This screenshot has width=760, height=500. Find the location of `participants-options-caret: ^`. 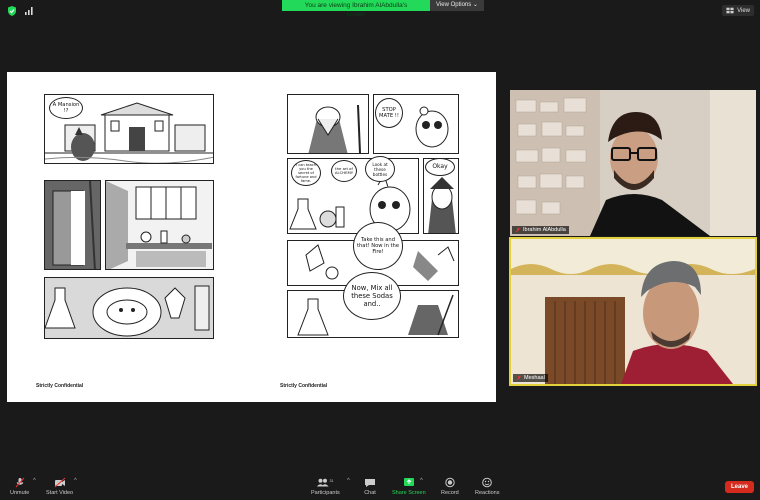

participants-options-caret: ^ is located at coordinates (348, 481).